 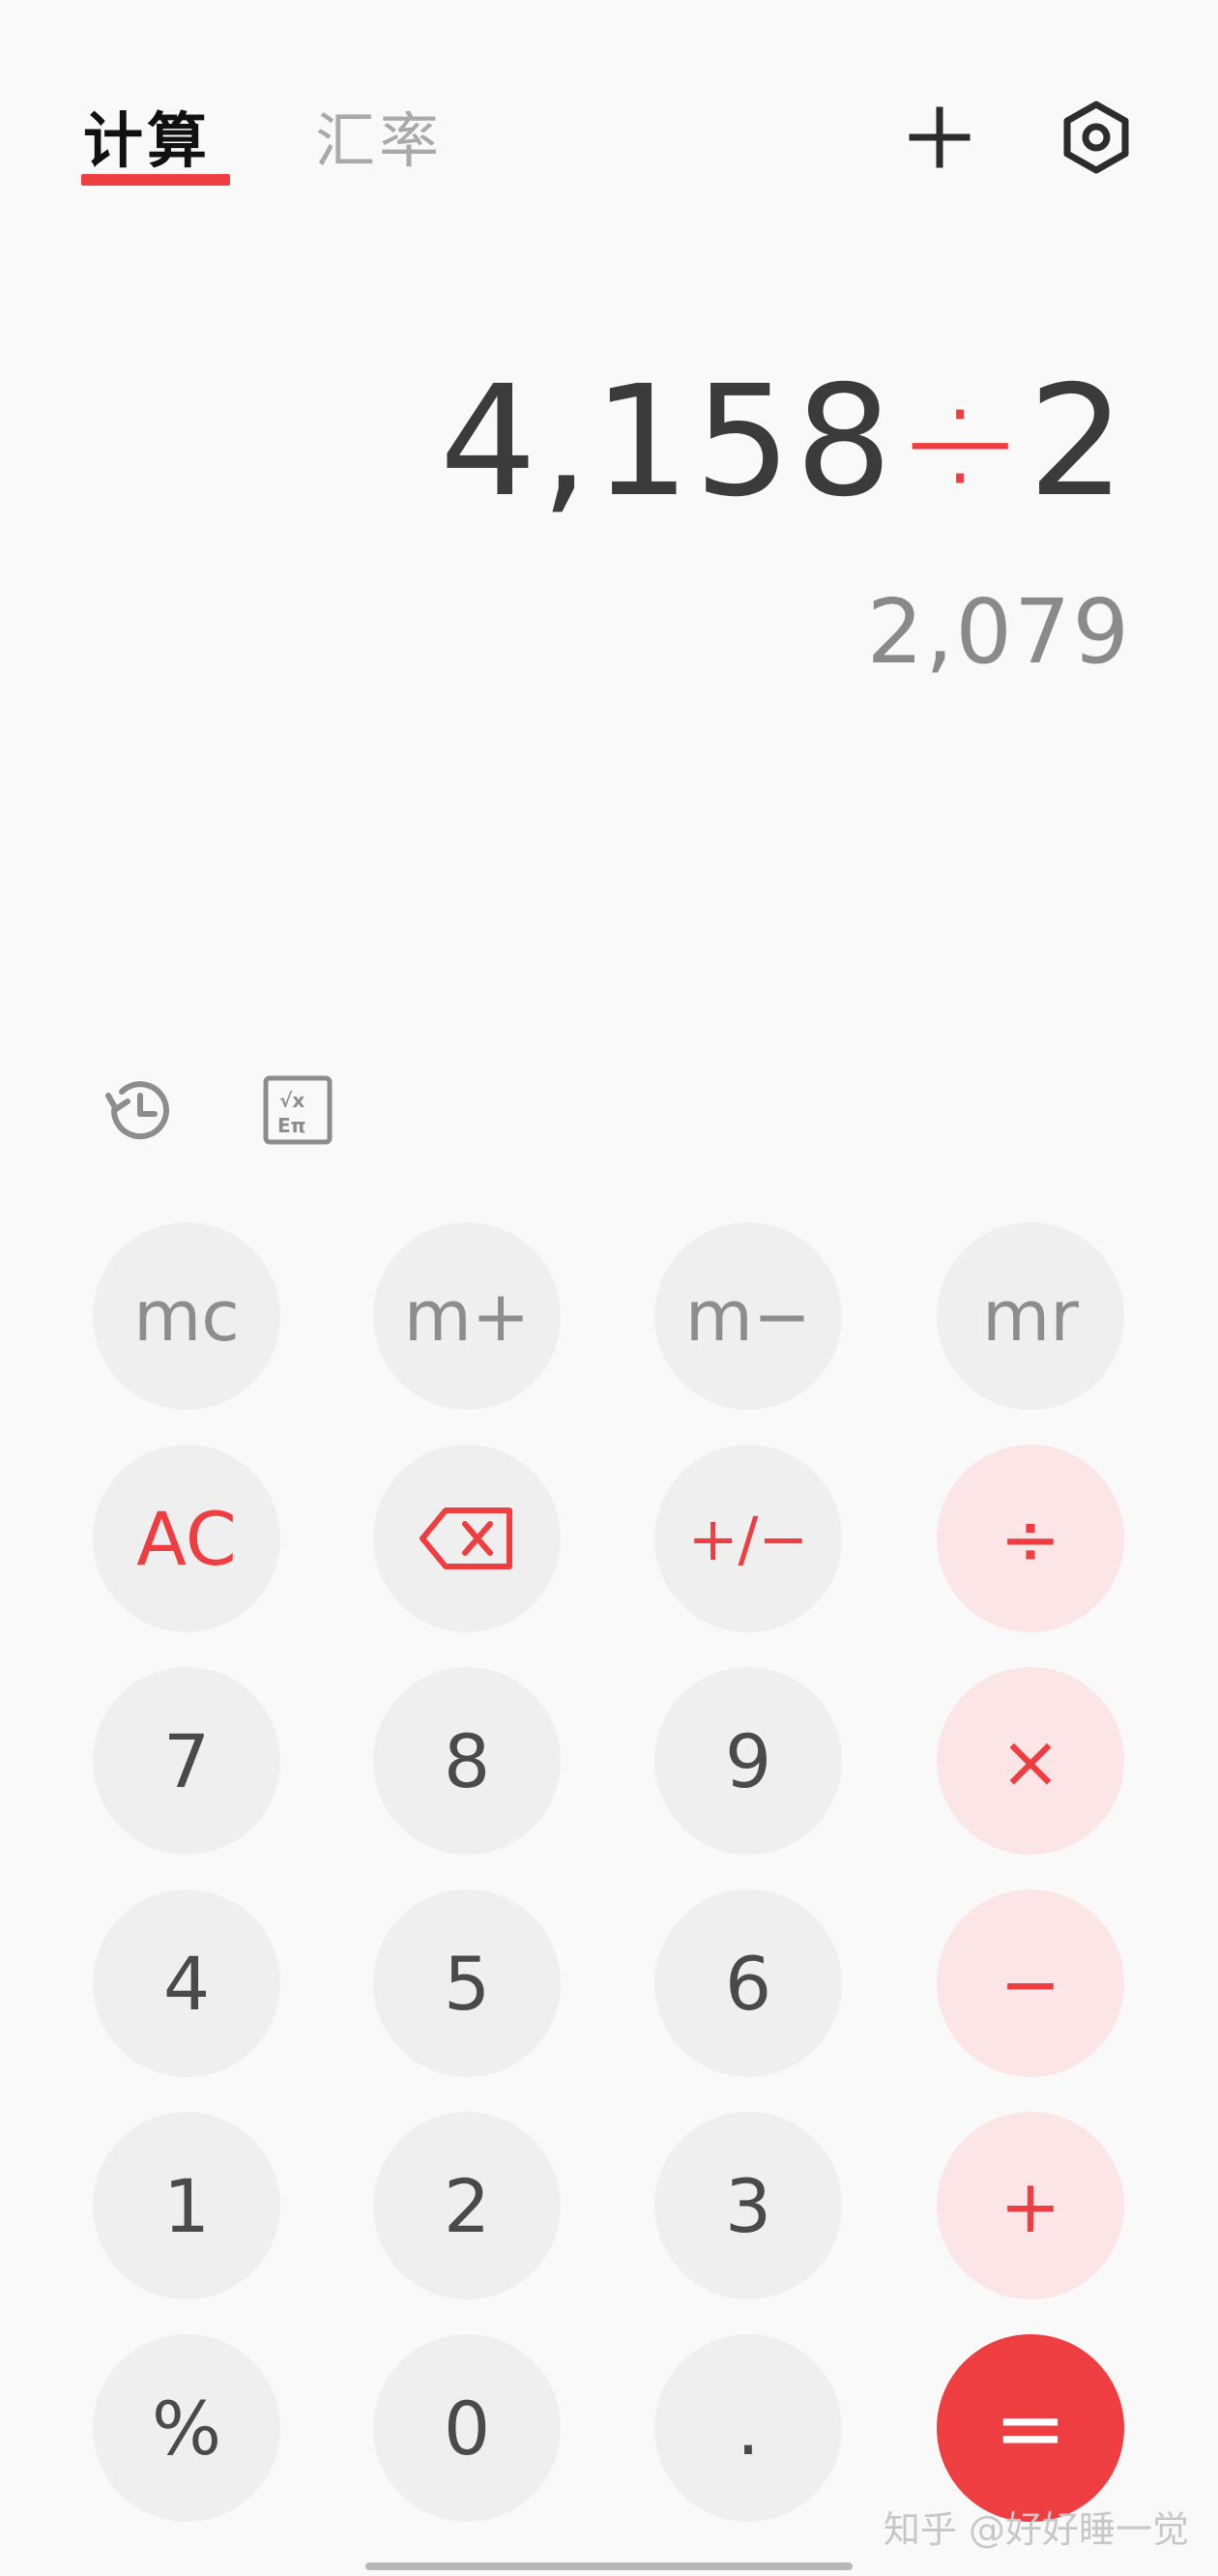 I want to click on backspace-button, so click(x=467, y=1538).